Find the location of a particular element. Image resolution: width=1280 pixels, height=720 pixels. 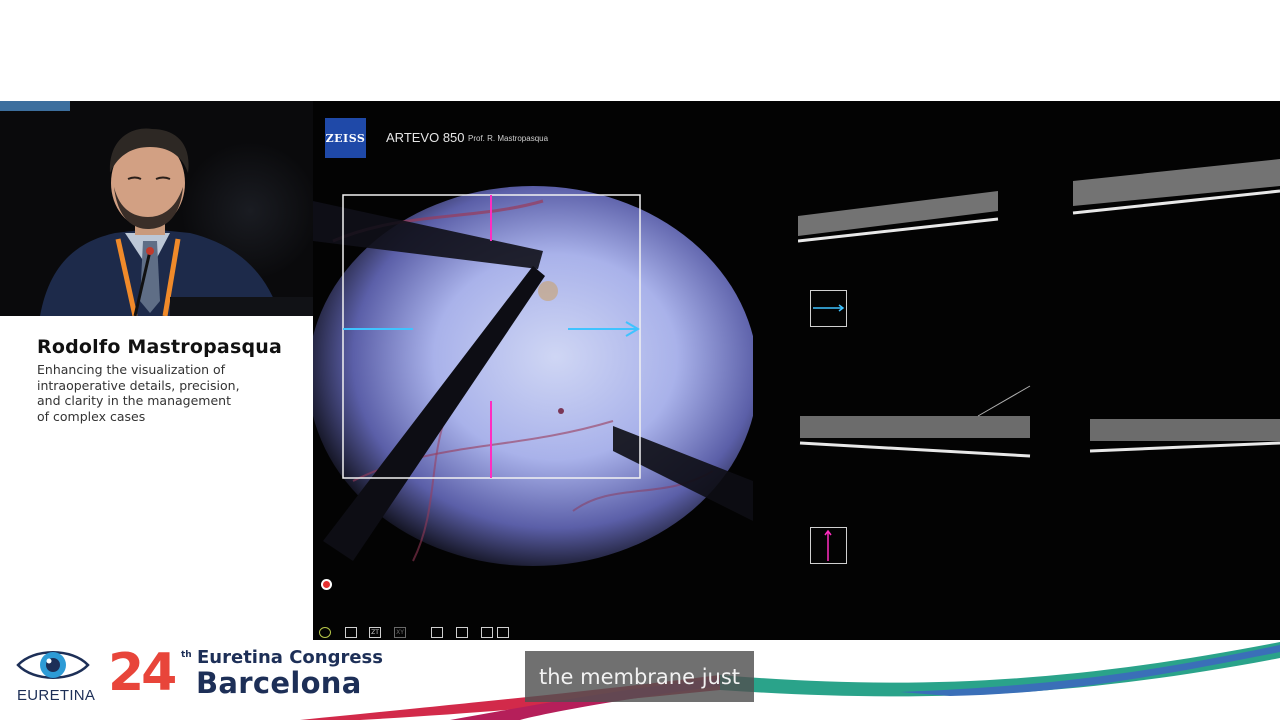

frame-icon is located at coordinates (487, 632).